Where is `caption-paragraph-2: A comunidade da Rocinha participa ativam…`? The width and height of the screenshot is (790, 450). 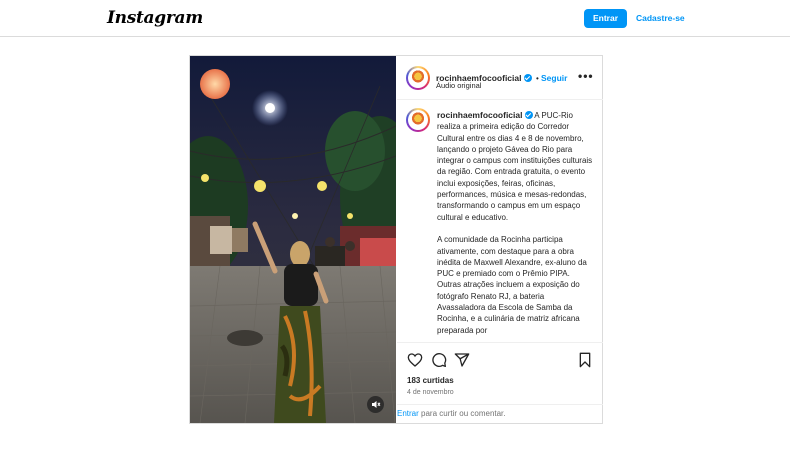
caption-paragraph-2: A comunidade da Rocinha participa ativam… is located at coordinates (512, 285).